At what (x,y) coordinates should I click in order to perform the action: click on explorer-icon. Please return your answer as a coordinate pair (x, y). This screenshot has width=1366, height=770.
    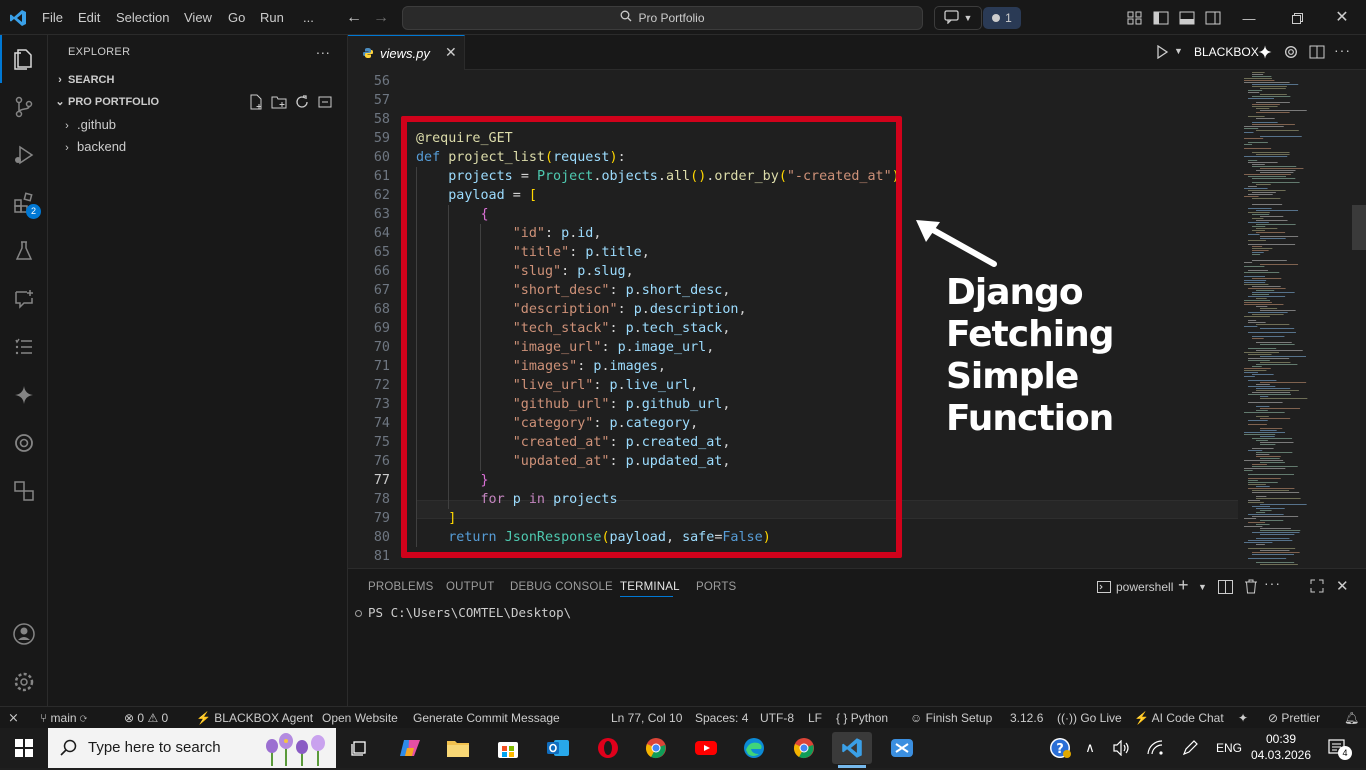
    Looking at the image, I should click on (24, 59).